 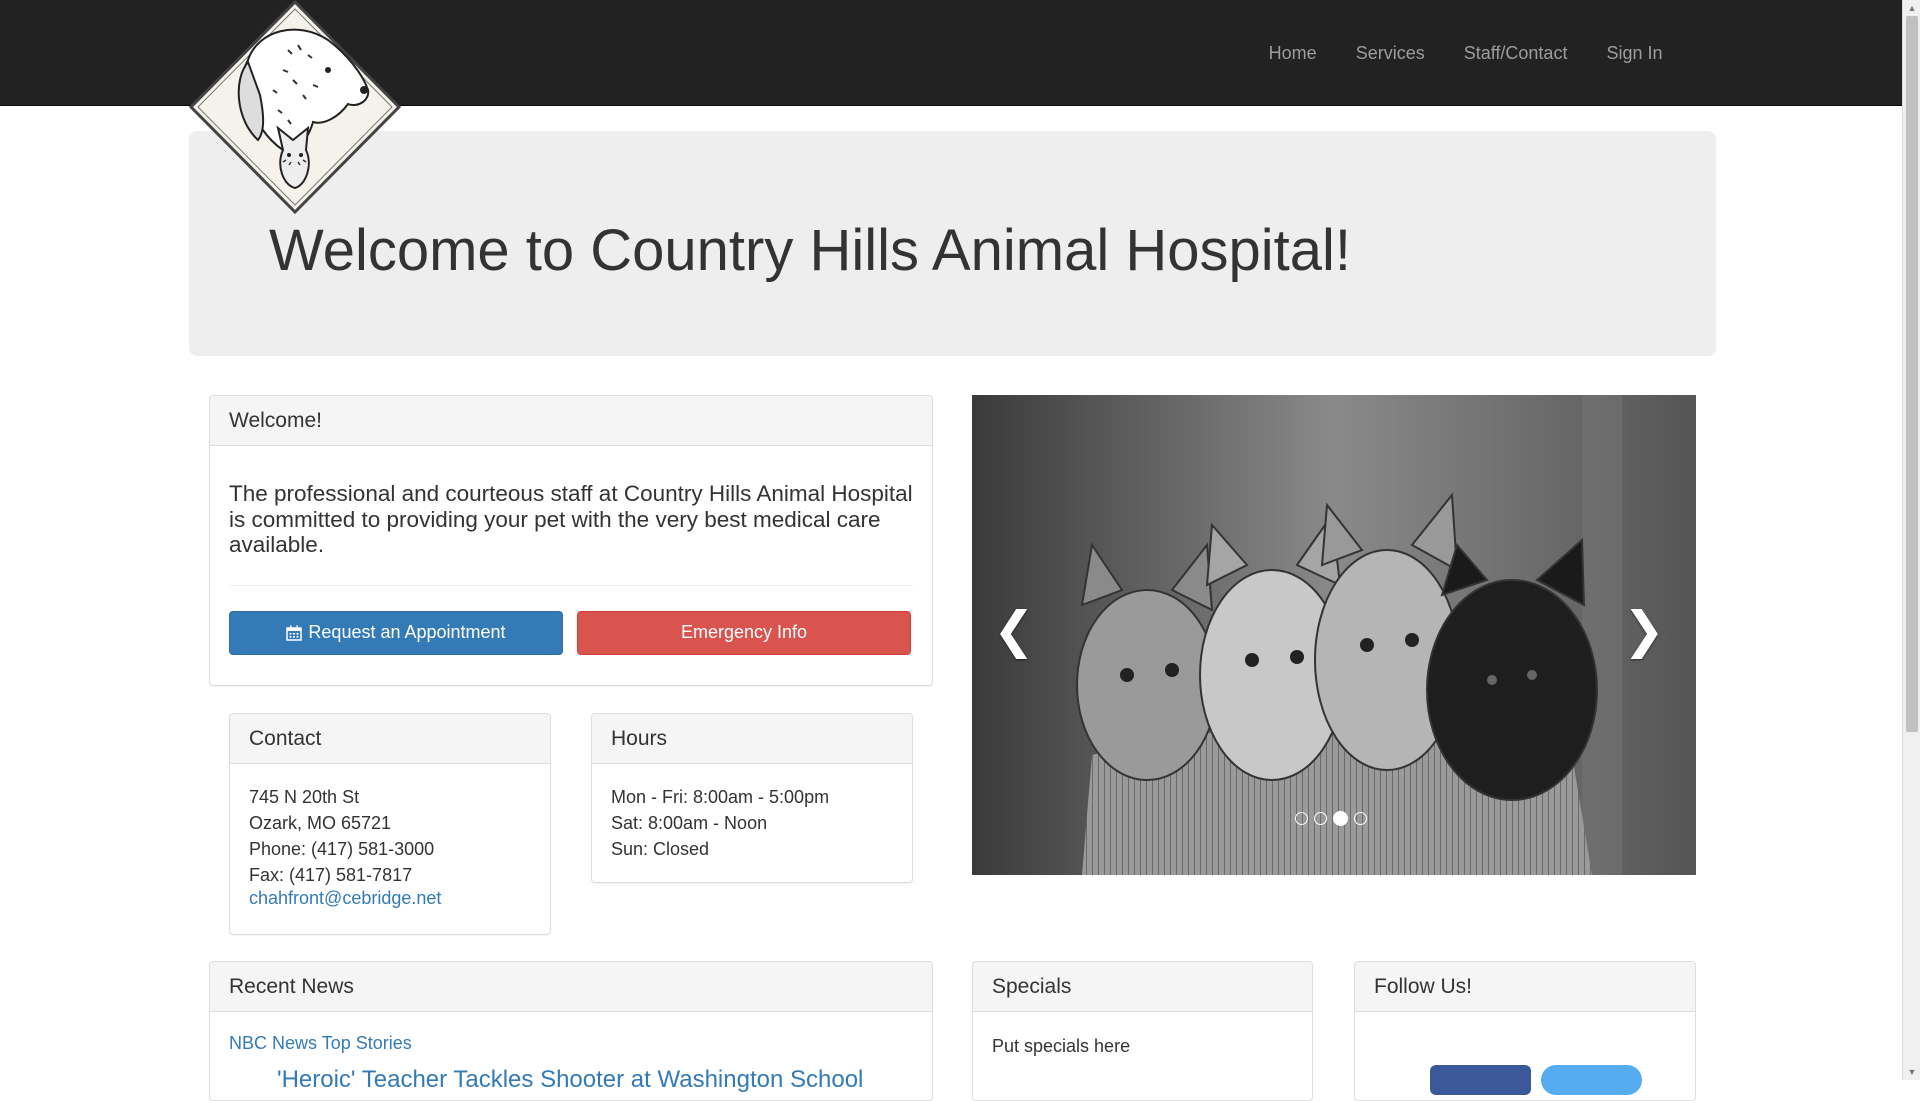 I want to click on calendar-icon, so click(x=294, y=633).